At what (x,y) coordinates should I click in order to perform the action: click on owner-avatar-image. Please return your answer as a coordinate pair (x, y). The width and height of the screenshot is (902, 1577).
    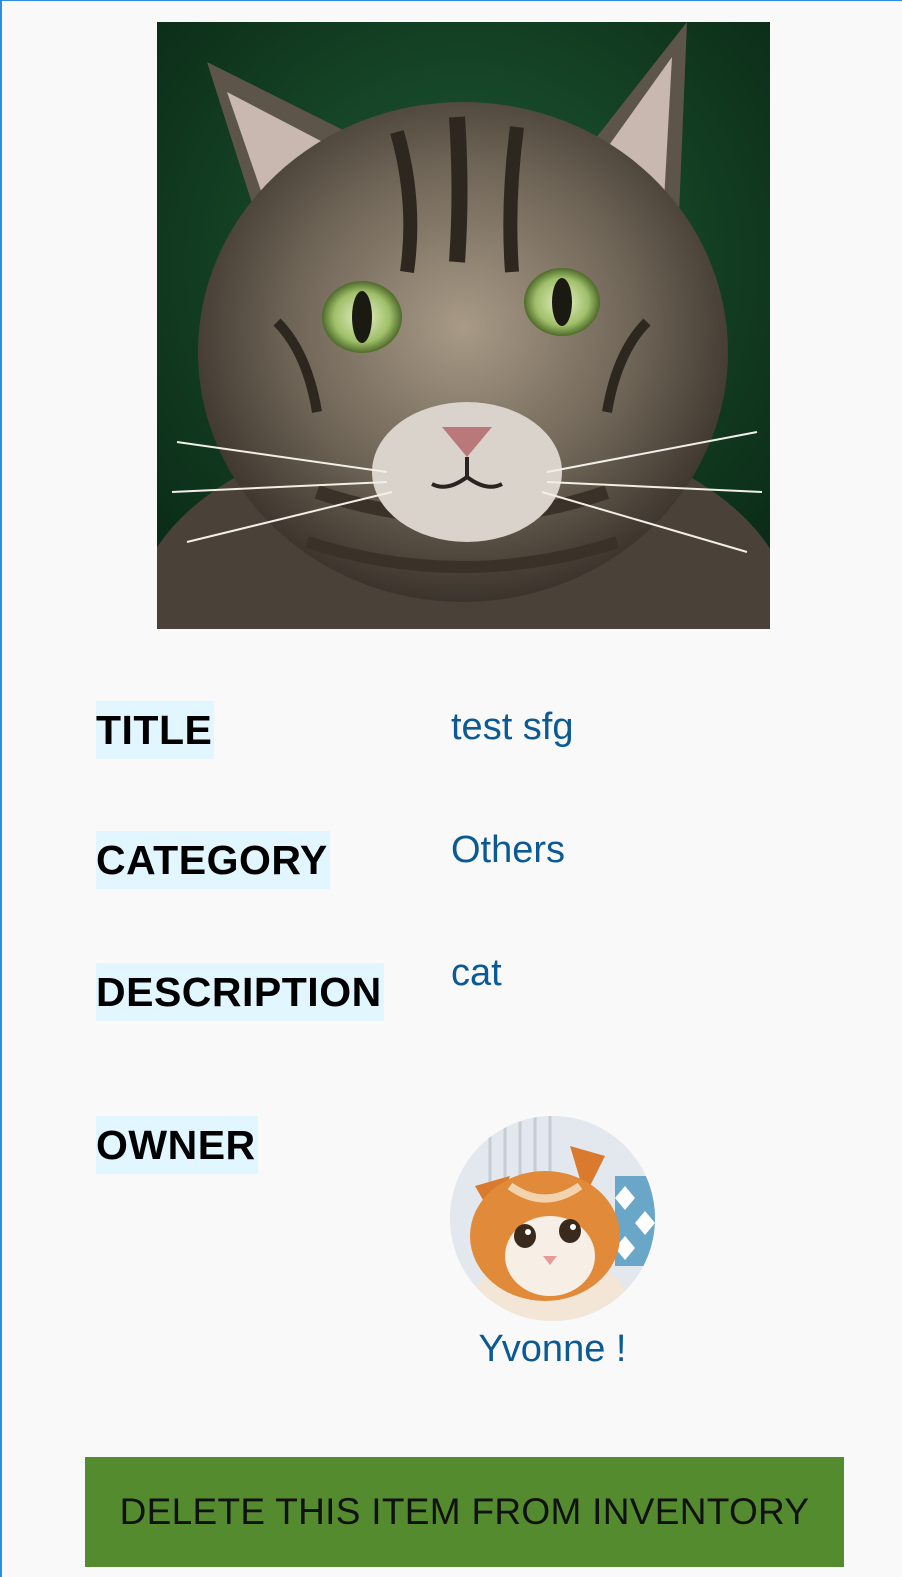
    Looking at the image, I should click on (552, 1218).